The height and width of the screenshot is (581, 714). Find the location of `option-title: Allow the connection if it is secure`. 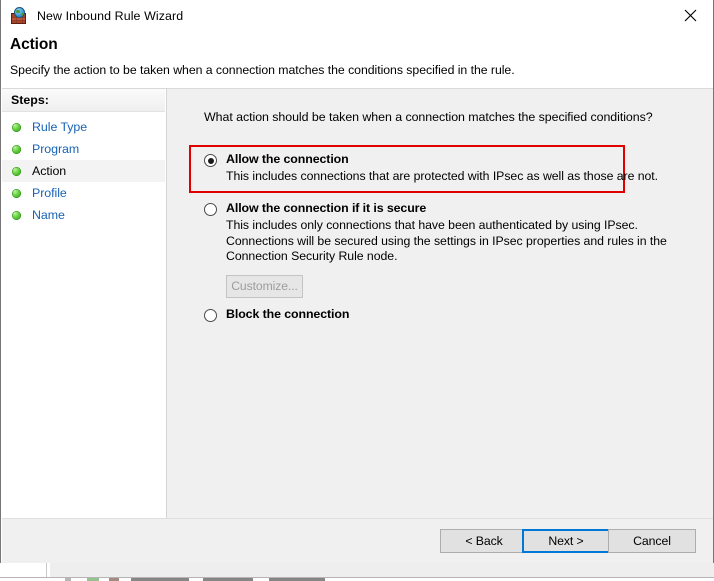

option-title: Allow the connection if it is secure is located at coordinates (326, 208).